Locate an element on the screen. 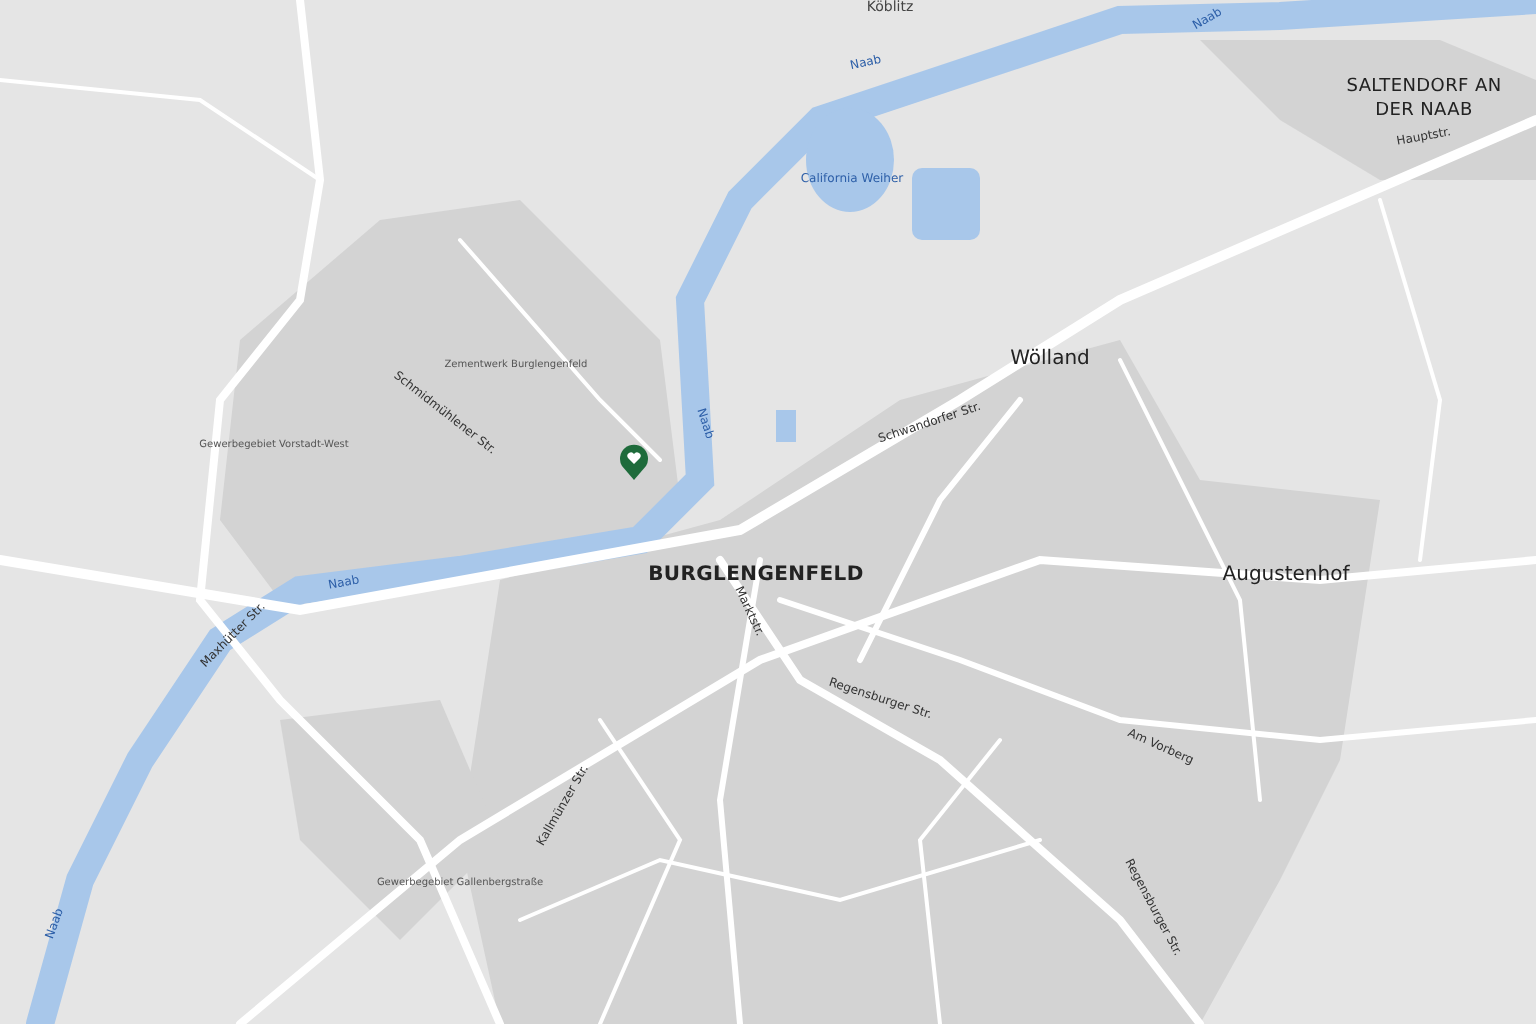  place-label: SALTENDORF AN DER NAAB is located at coordinates (1424, 100).